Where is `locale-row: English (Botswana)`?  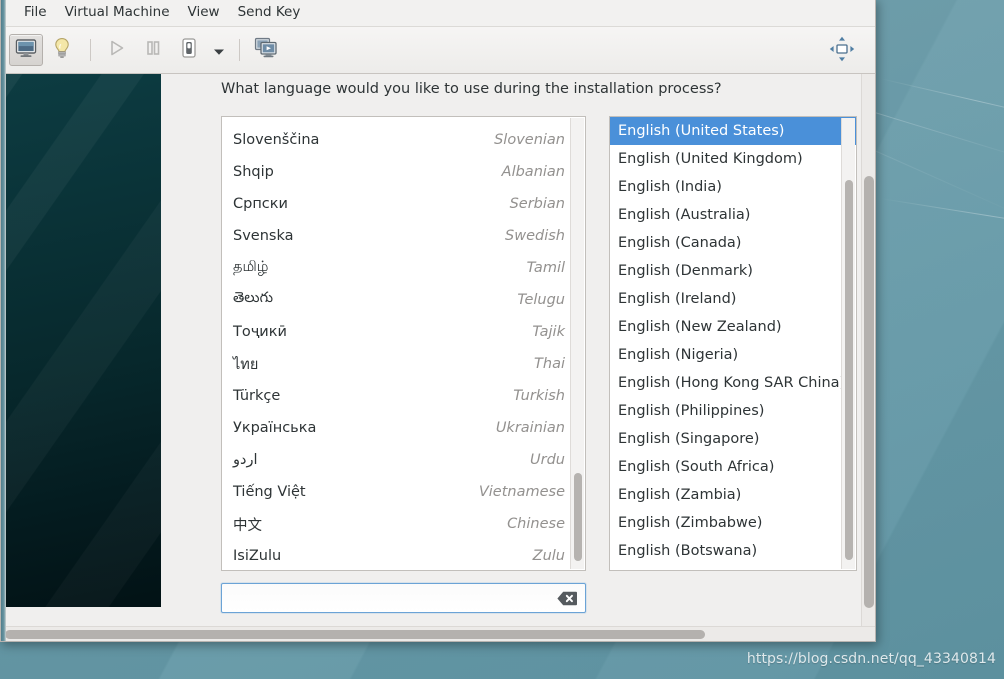
locale-row: English (Botswana) is located at coordinates (733, 551).